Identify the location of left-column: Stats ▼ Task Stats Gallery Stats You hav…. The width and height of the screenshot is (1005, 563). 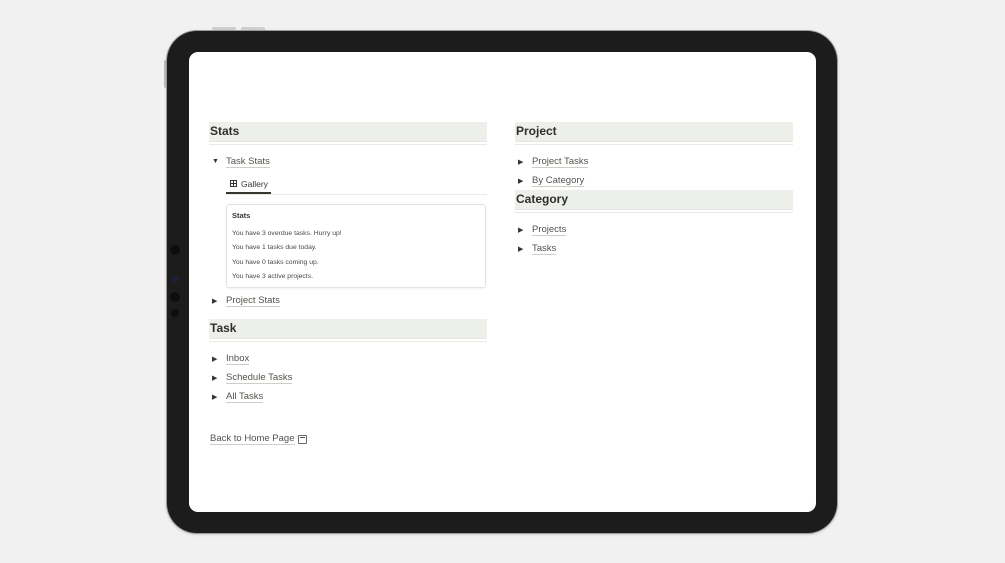
(348, 264).